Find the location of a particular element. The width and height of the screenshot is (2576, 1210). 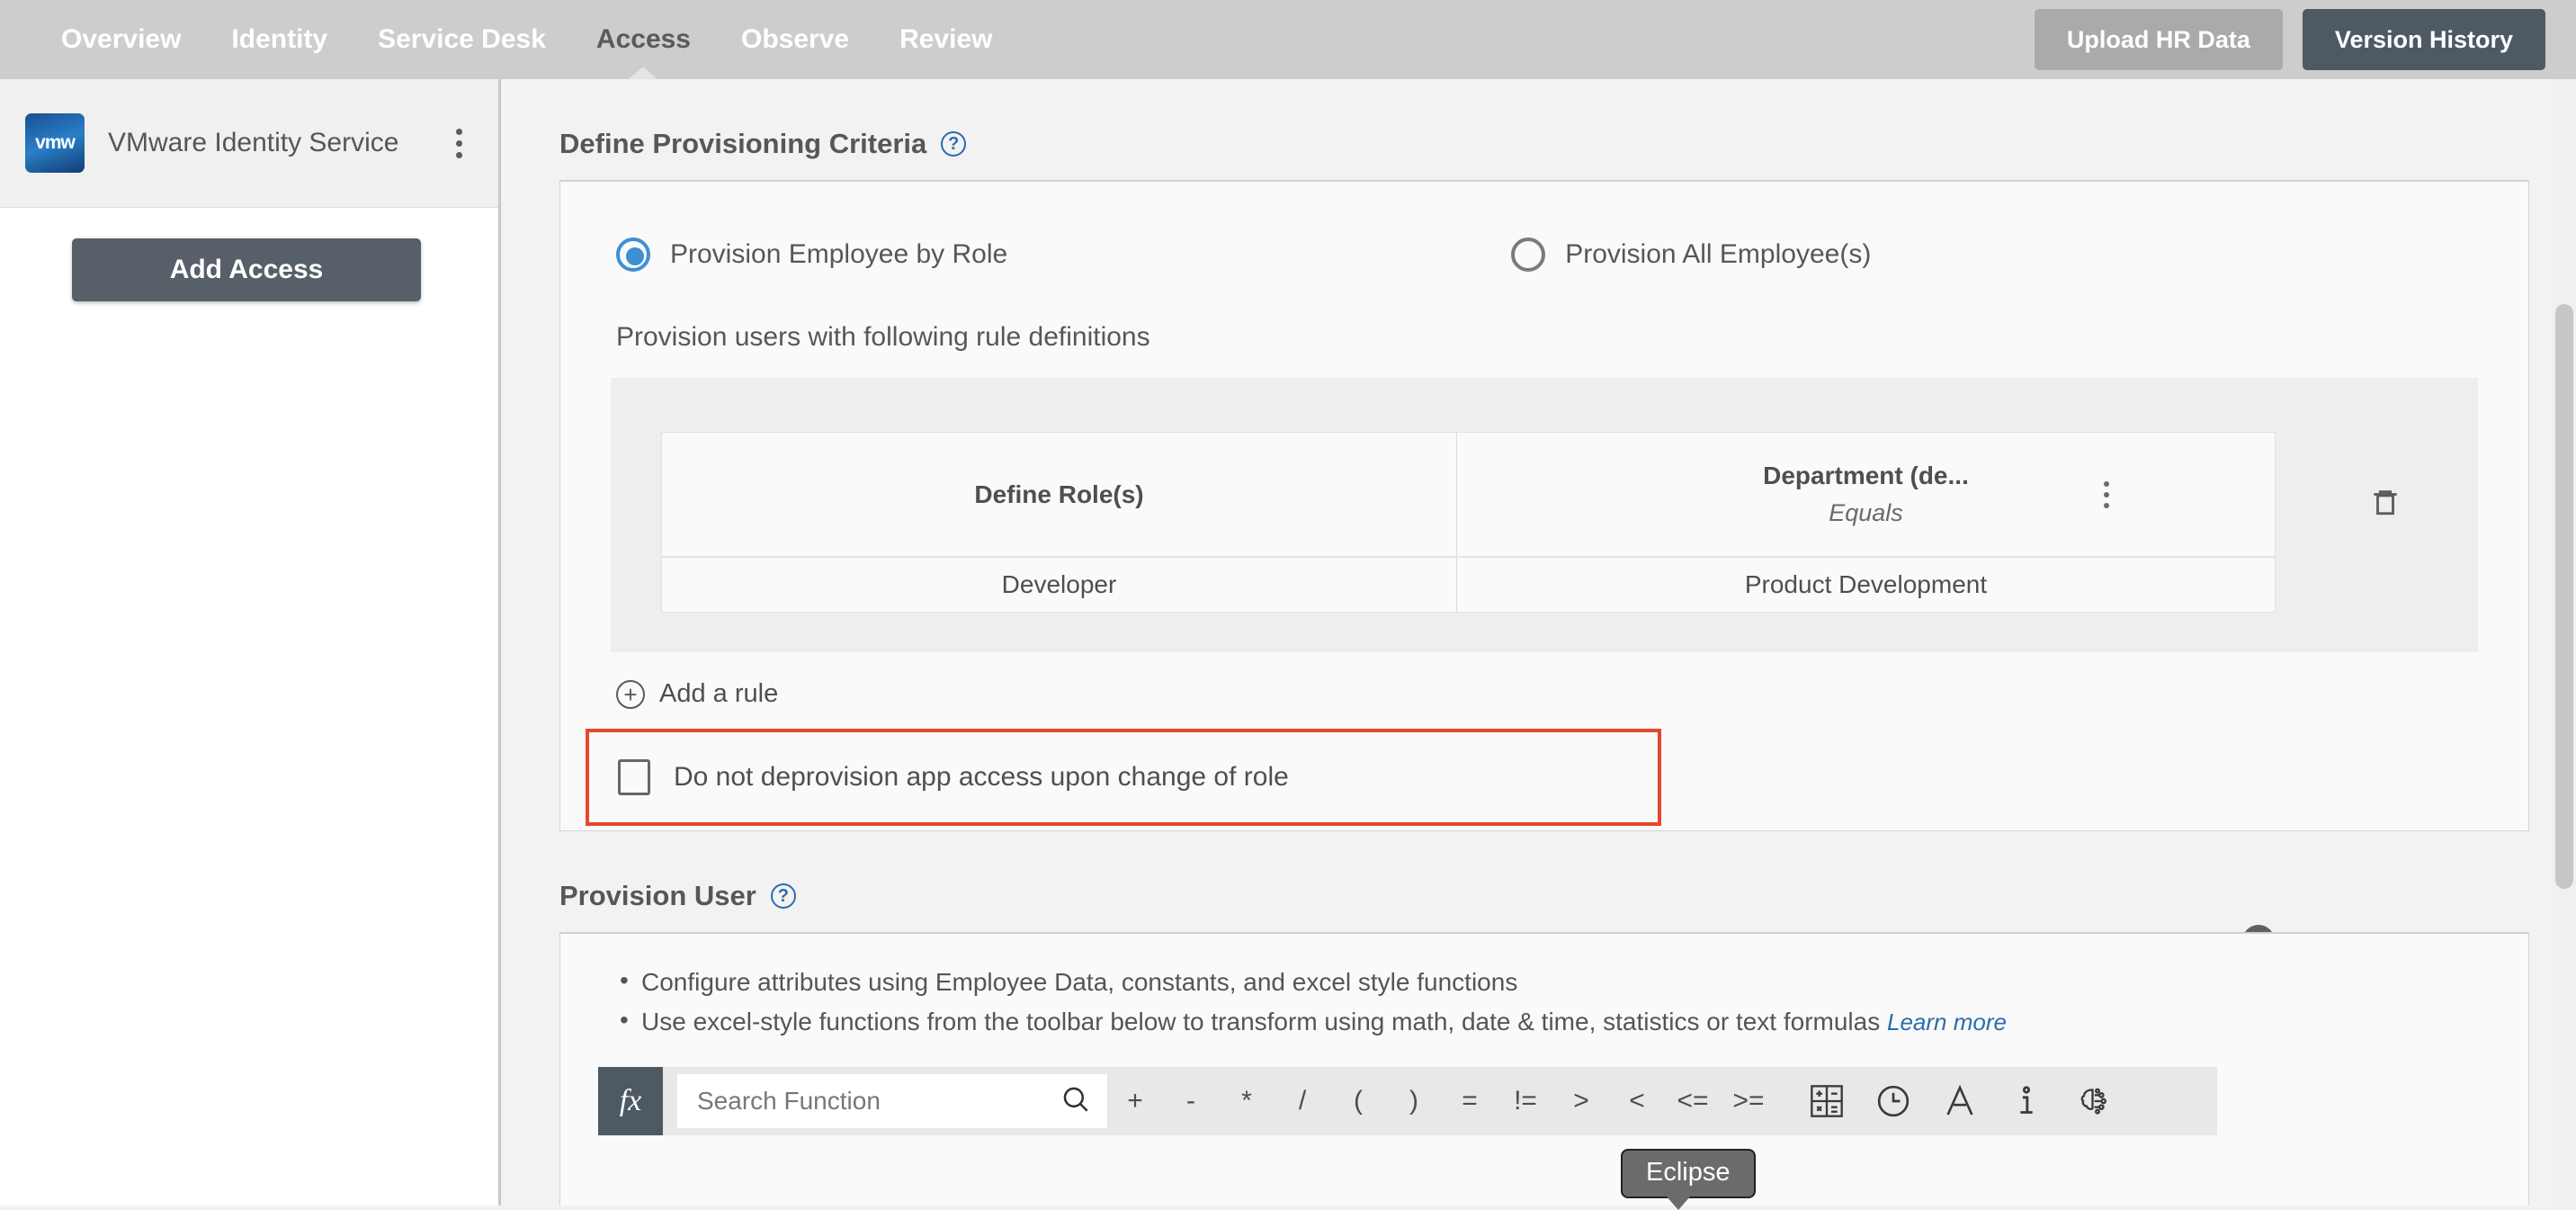

add-a-rule-label: Add a rule is located at coordinates (719, 693).